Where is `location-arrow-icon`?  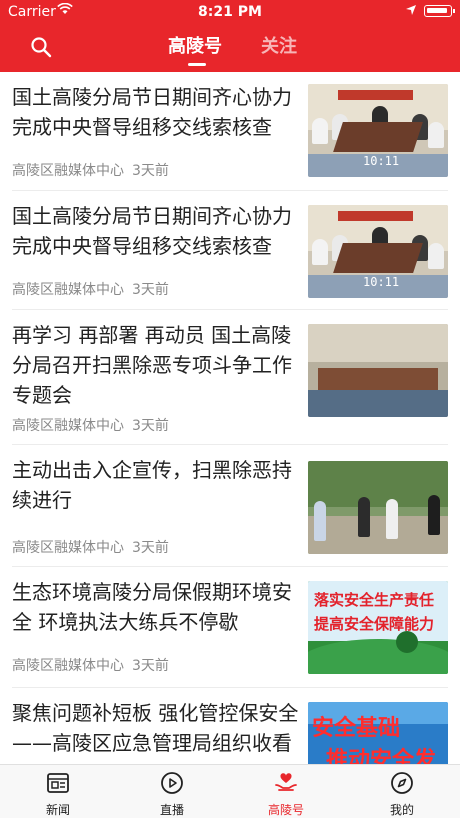
location-arrow-icon is located at coordinates (411, 10).